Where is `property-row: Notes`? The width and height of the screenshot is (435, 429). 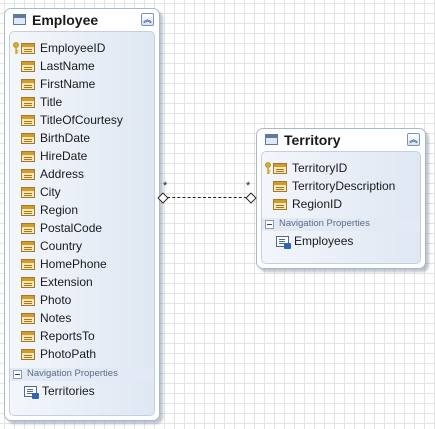 property-row: Notes is located at coordinates (82, 319).